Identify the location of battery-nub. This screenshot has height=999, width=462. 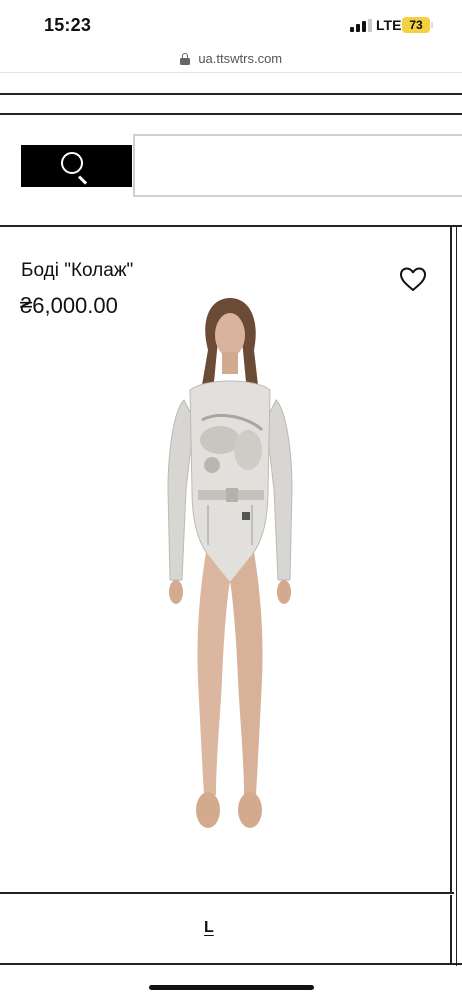
(432, 25).